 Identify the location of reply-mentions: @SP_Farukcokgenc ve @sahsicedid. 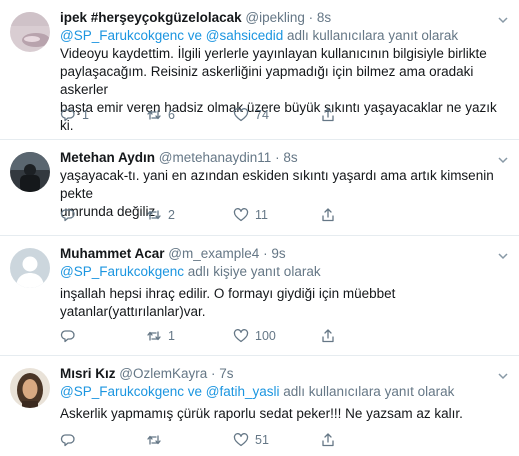
(171, 35).